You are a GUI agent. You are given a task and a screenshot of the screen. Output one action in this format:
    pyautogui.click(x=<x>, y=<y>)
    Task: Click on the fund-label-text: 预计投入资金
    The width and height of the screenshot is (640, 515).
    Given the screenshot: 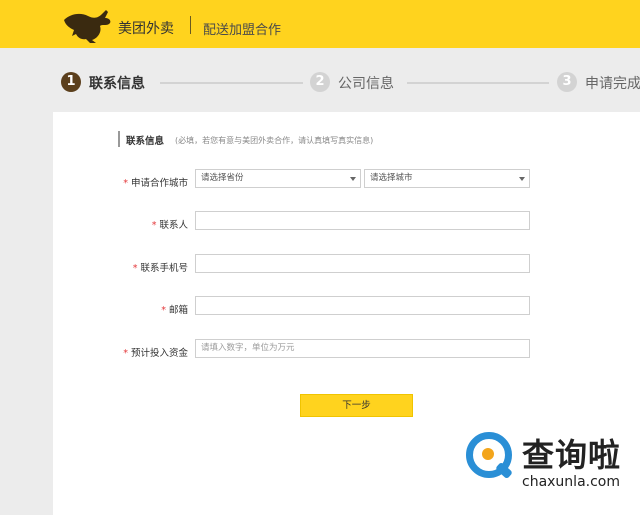 What is the action you would take?
    pyautogui.click(x=159, y=353)
    